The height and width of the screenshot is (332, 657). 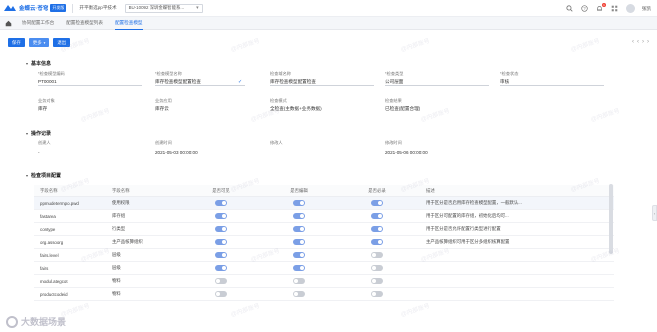 I want to click on save-button: 保存, so click(x=16, y=42).